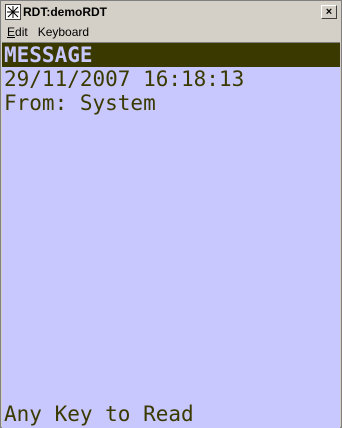 This screenshot has height=428, width=342. What do you see at coordinates (329, 12) in the screenshot?
I see `close-button: ×` at bounding box center [329, 12].